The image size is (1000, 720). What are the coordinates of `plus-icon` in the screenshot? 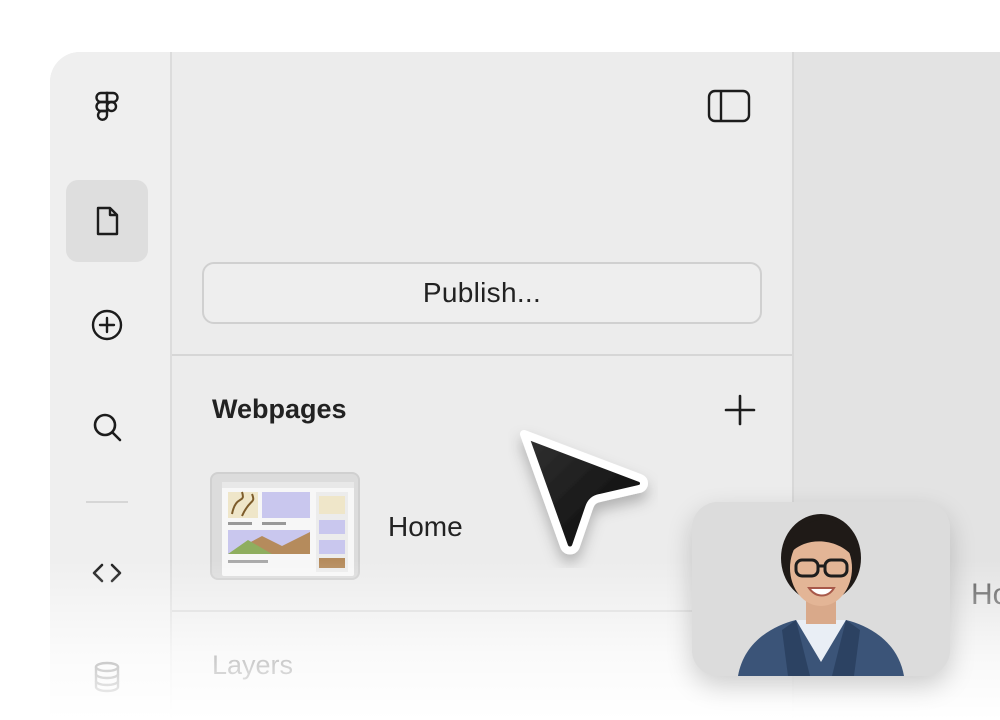 It's located at (740, 410).